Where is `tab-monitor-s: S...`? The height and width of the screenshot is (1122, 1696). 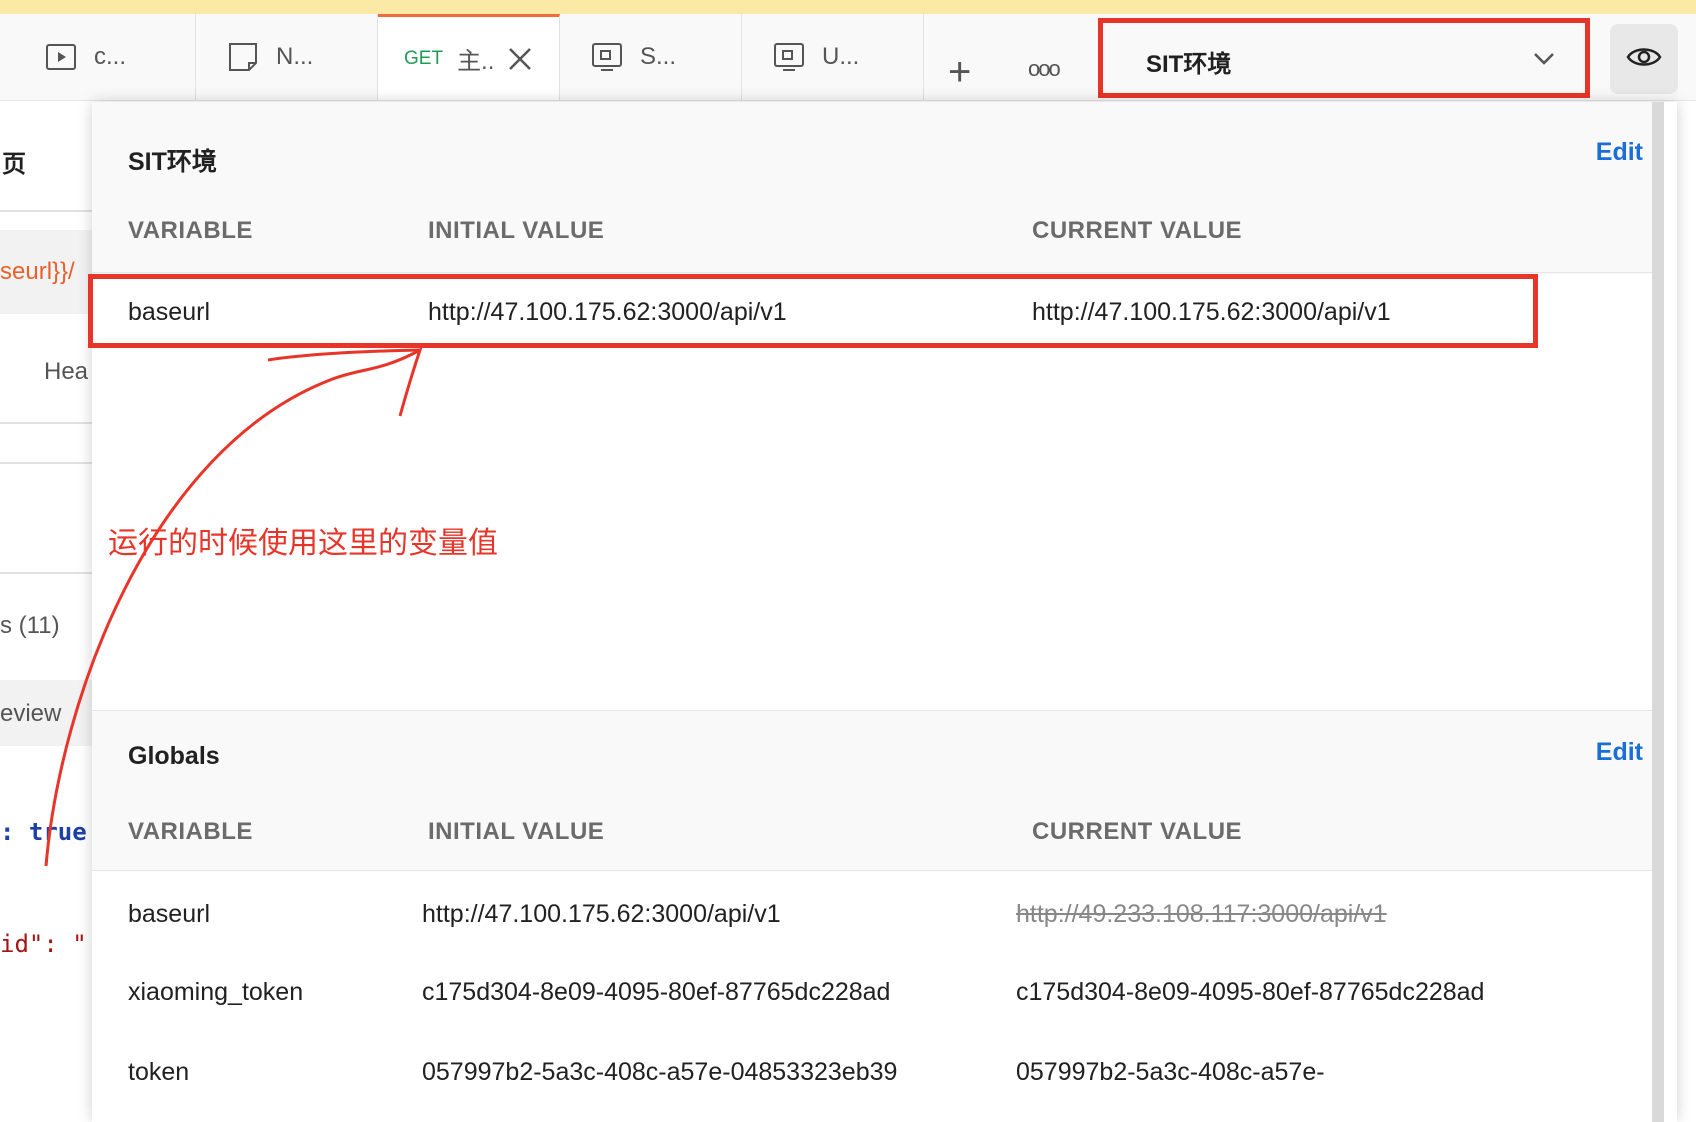 tab-monitor-s: S... is located at coordinates (651, 57).